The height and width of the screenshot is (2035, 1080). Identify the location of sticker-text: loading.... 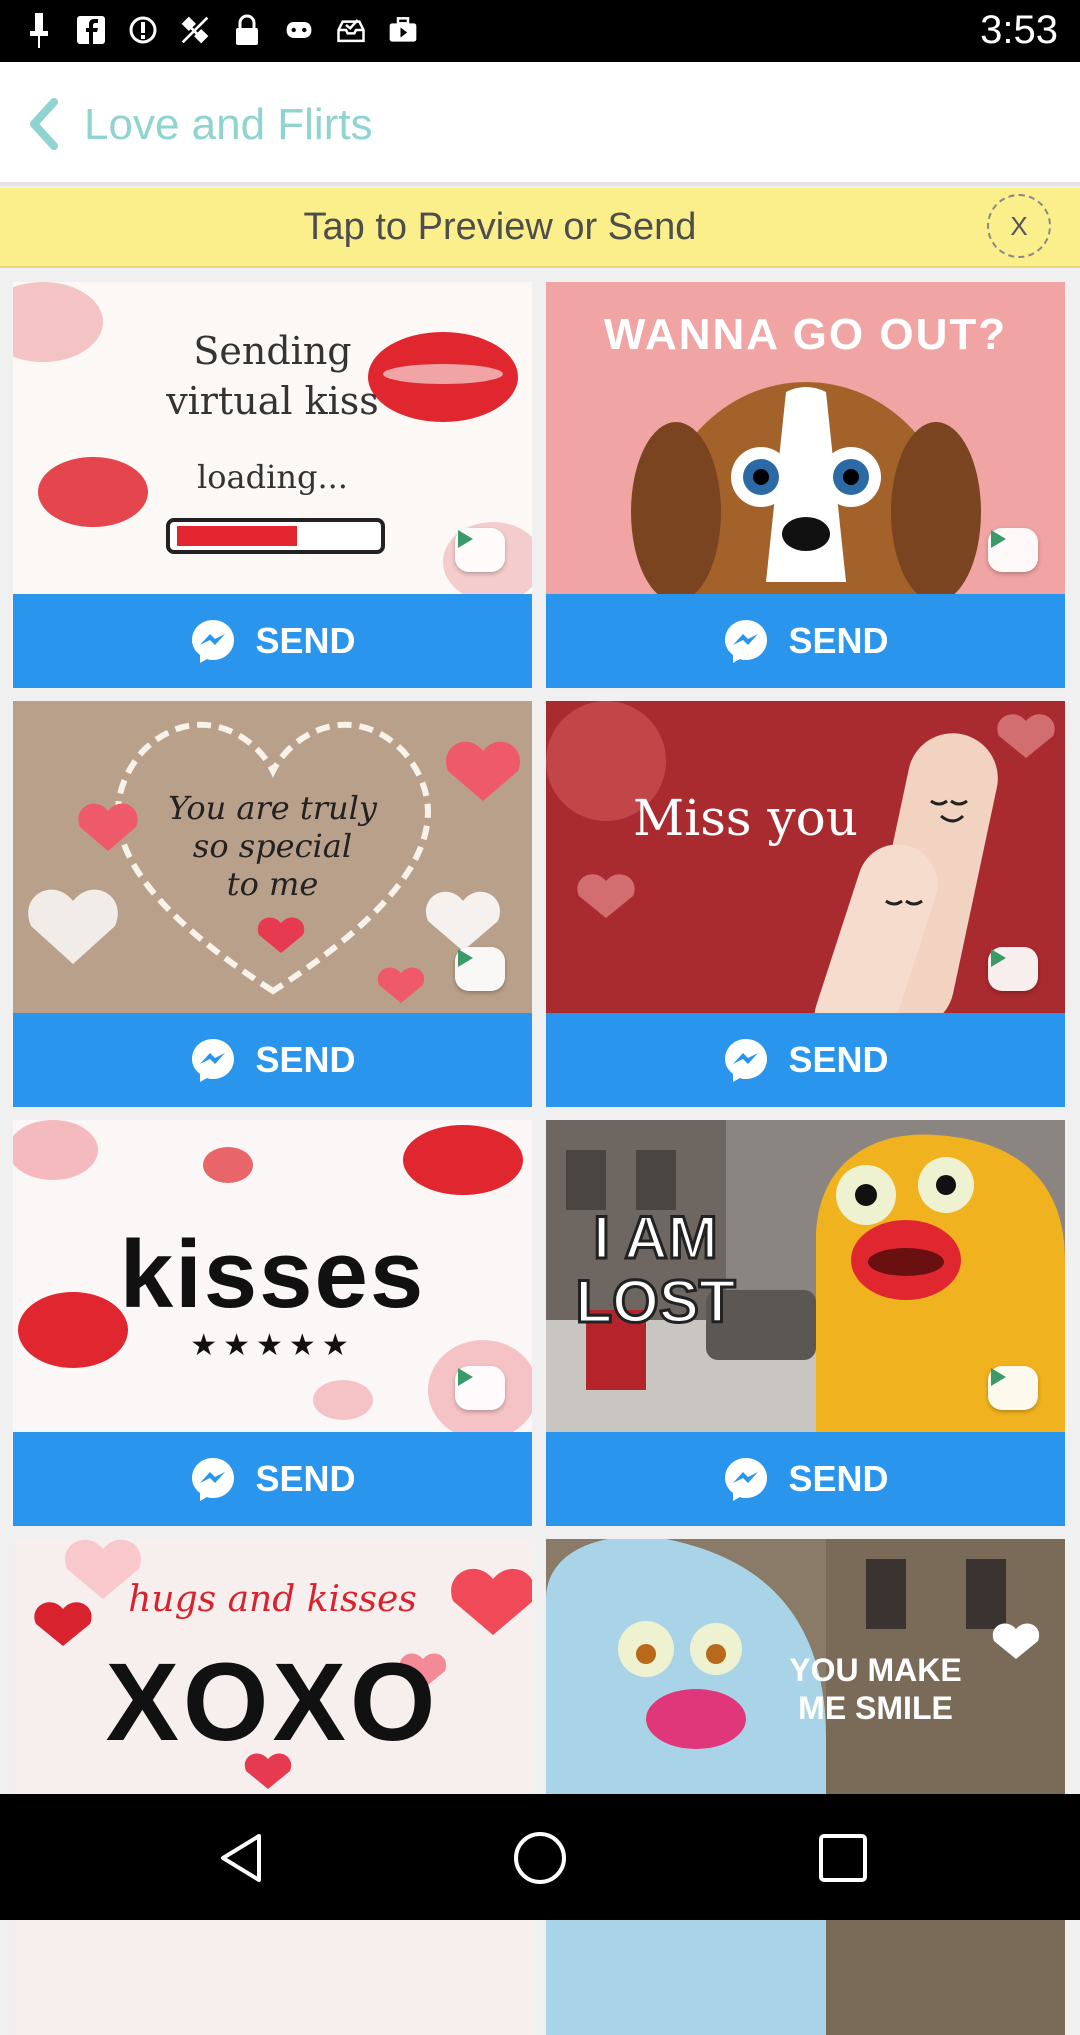
(272, 477).